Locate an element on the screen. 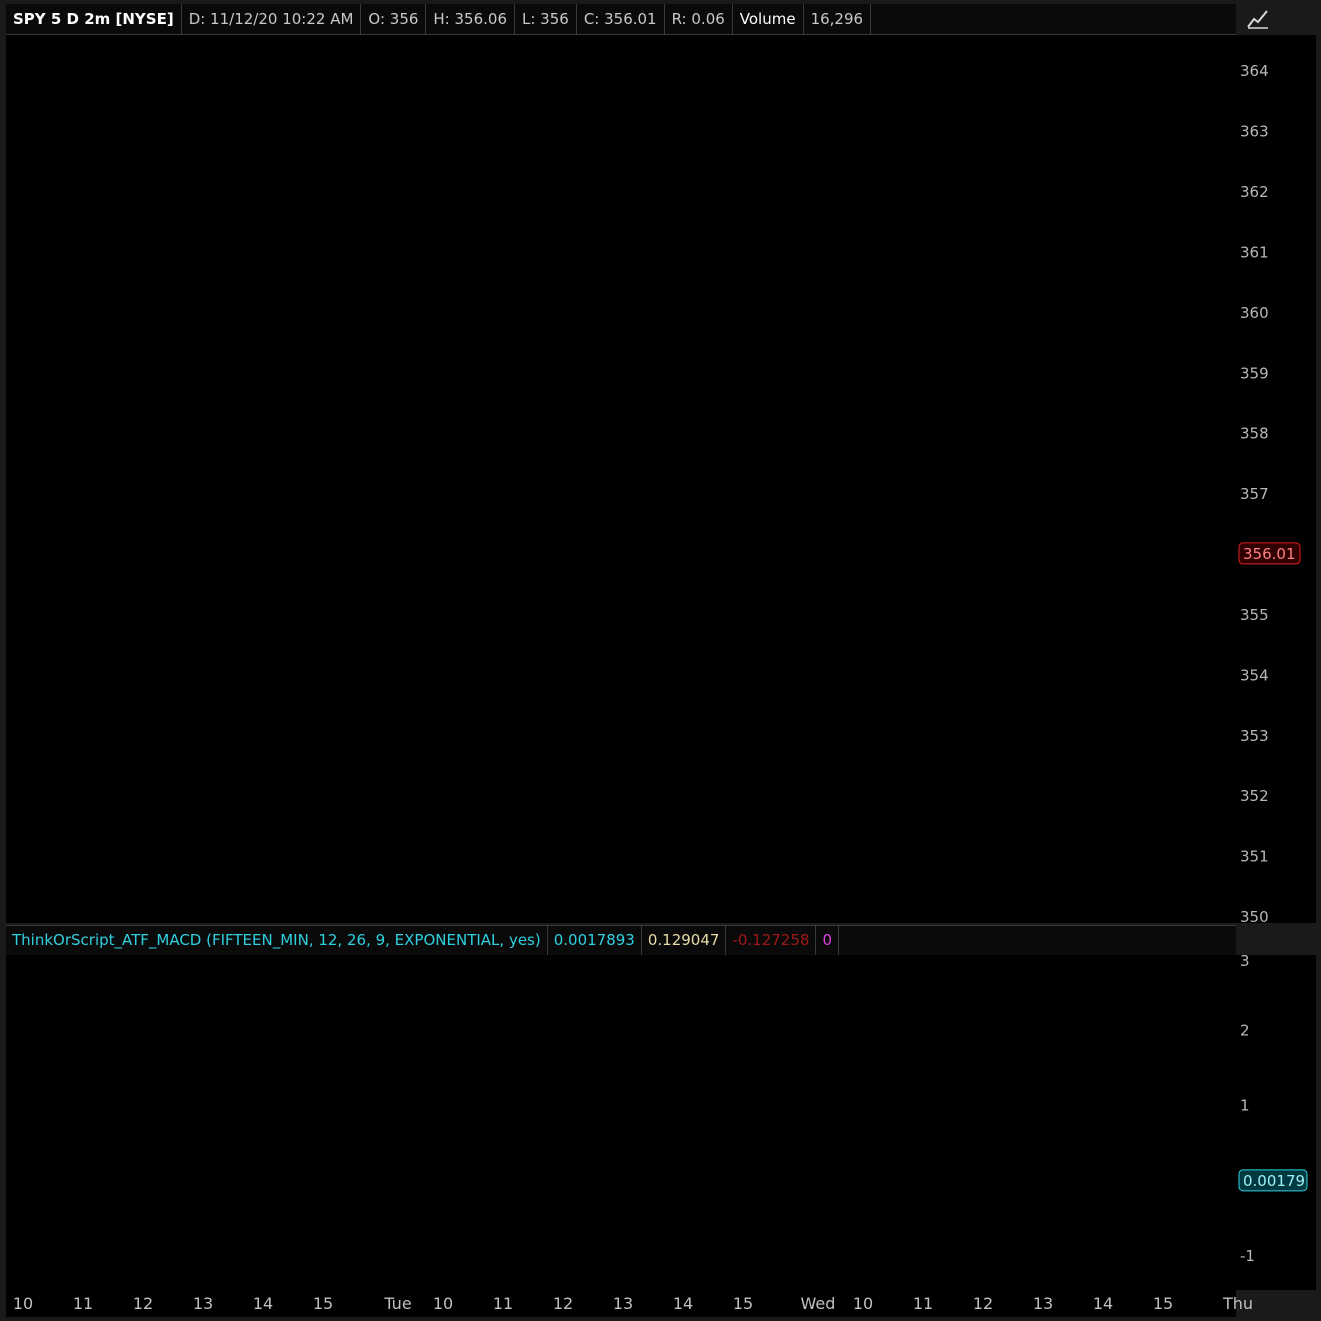 This screenshot has width=1321, height=1321. macd-value-badge-label: 0.00179 is located at coordinates (1274, 1181).